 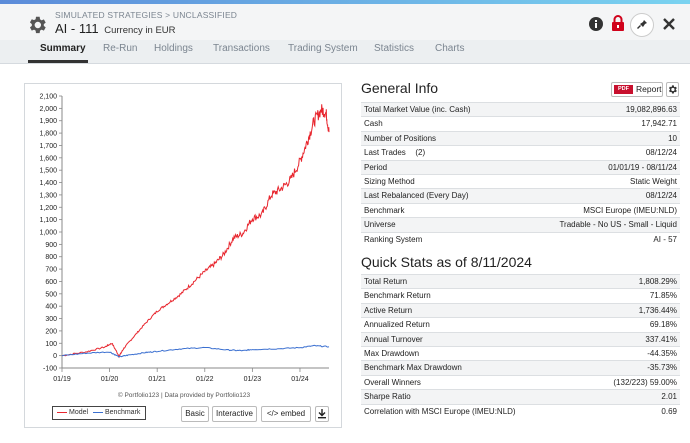 What do you see at coordinates (669, 411) in the screenshot?
I see `row-value: 0.69` at bounding box center [669, 411].